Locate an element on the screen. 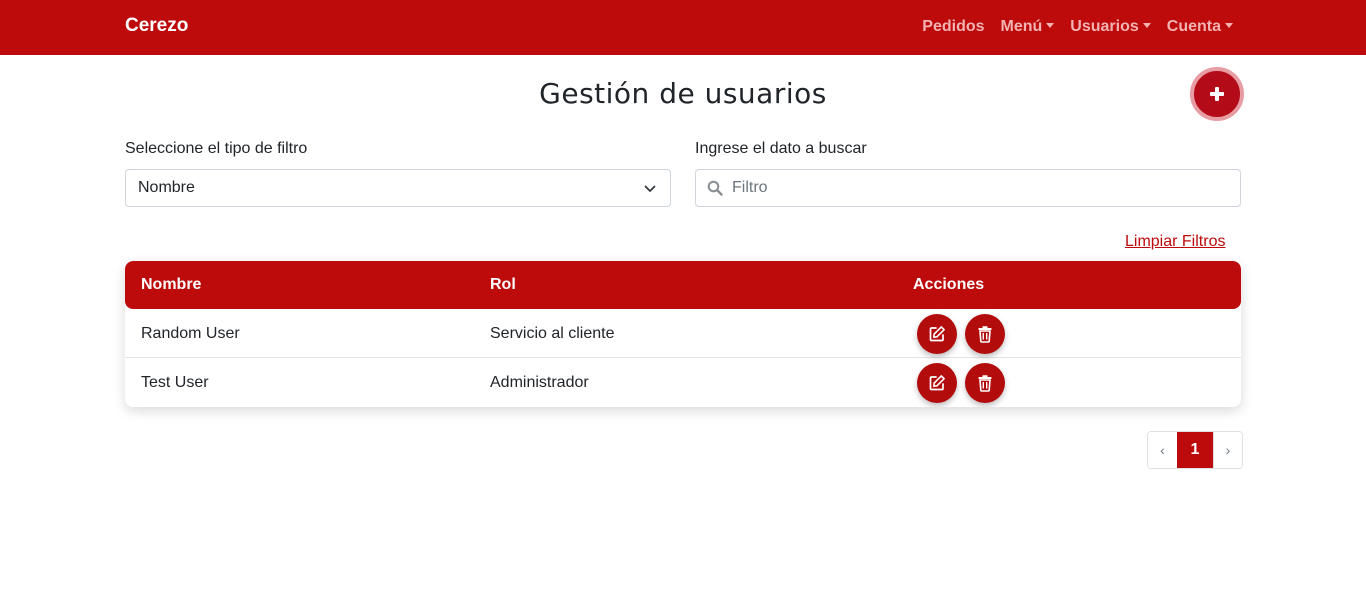  pagination: ‹ 1 › is located at coordinates (1195, 450).